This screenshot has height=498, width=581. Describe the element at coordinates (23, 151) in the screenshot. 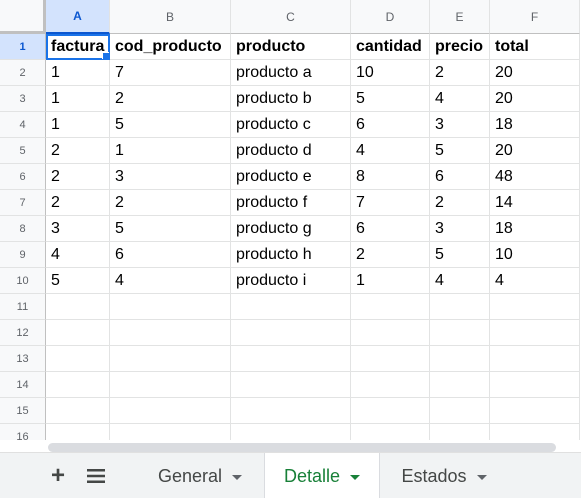

I see `row-header-5: 5` at that location.